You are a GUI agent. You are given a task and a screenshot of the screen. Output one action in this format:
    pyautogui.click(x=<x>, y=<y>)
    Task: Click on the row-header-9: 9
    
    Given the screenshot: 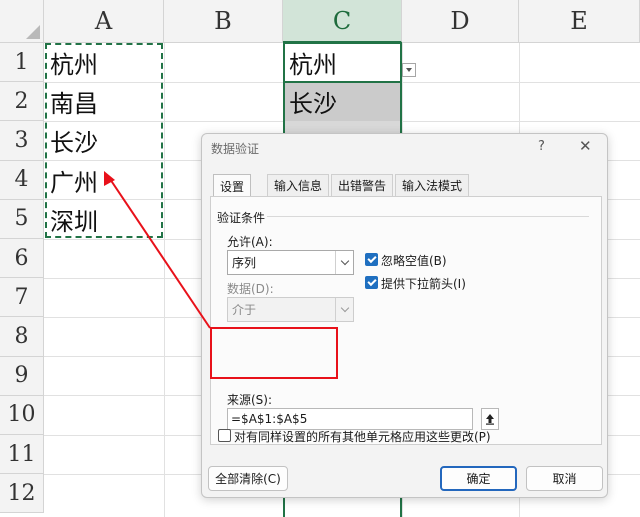 What is the action you would take?
    pyautogui.click(x=22, y=376)
    